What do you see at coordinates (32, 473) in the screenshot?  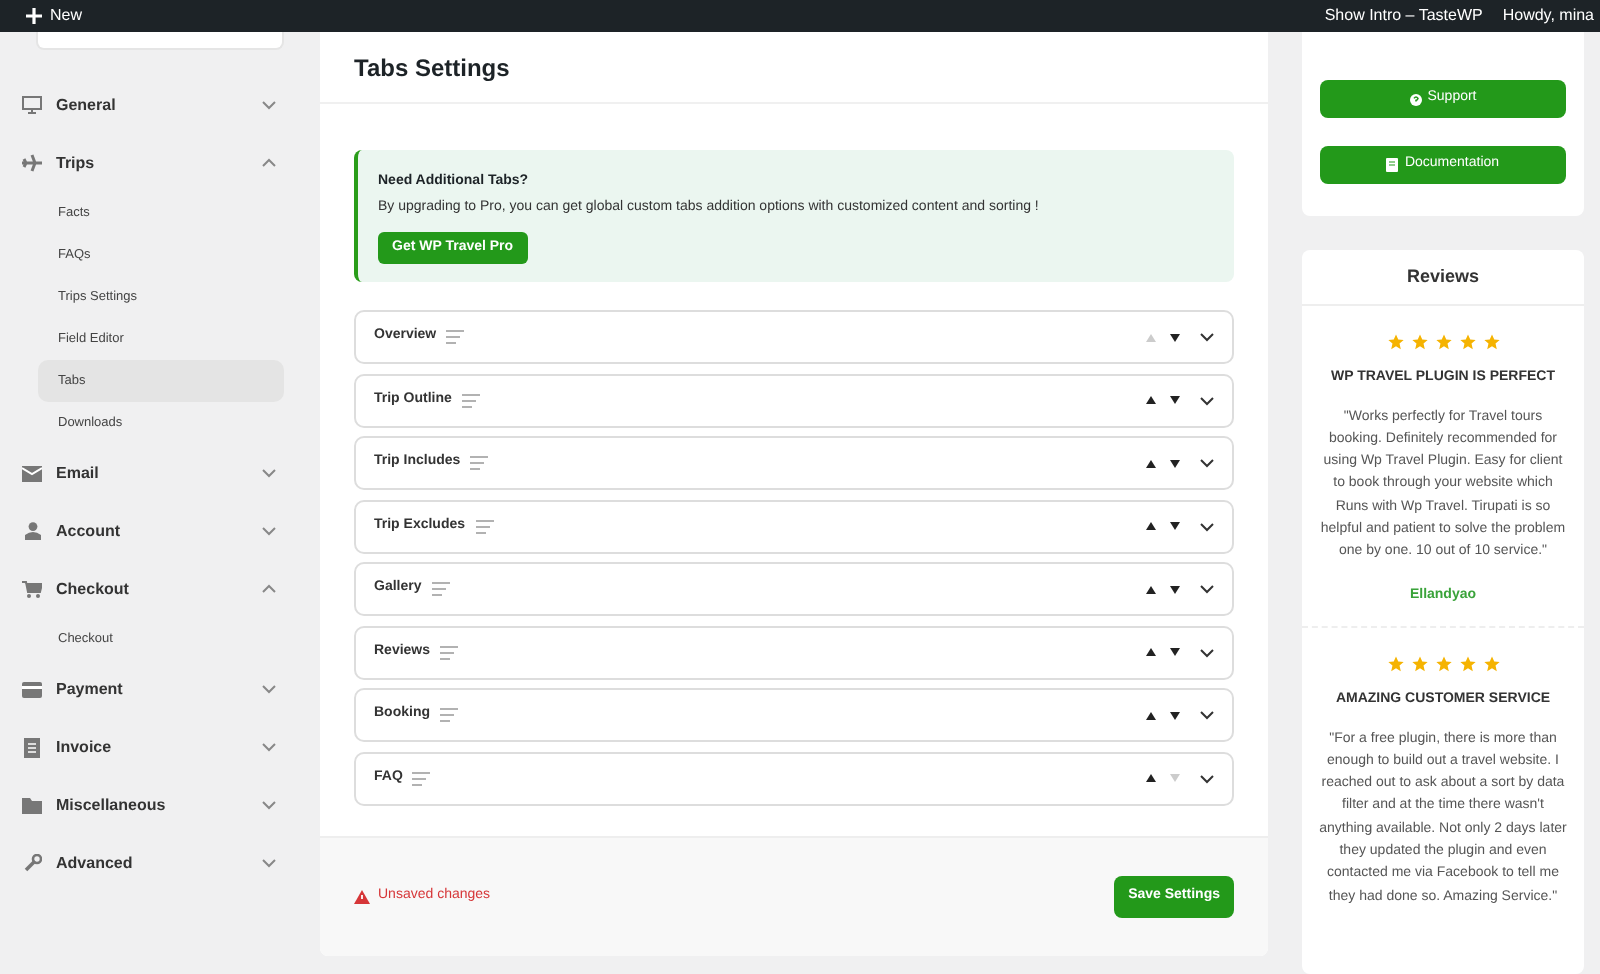 I see `envelope-icon` at bounding box center [32, 473].